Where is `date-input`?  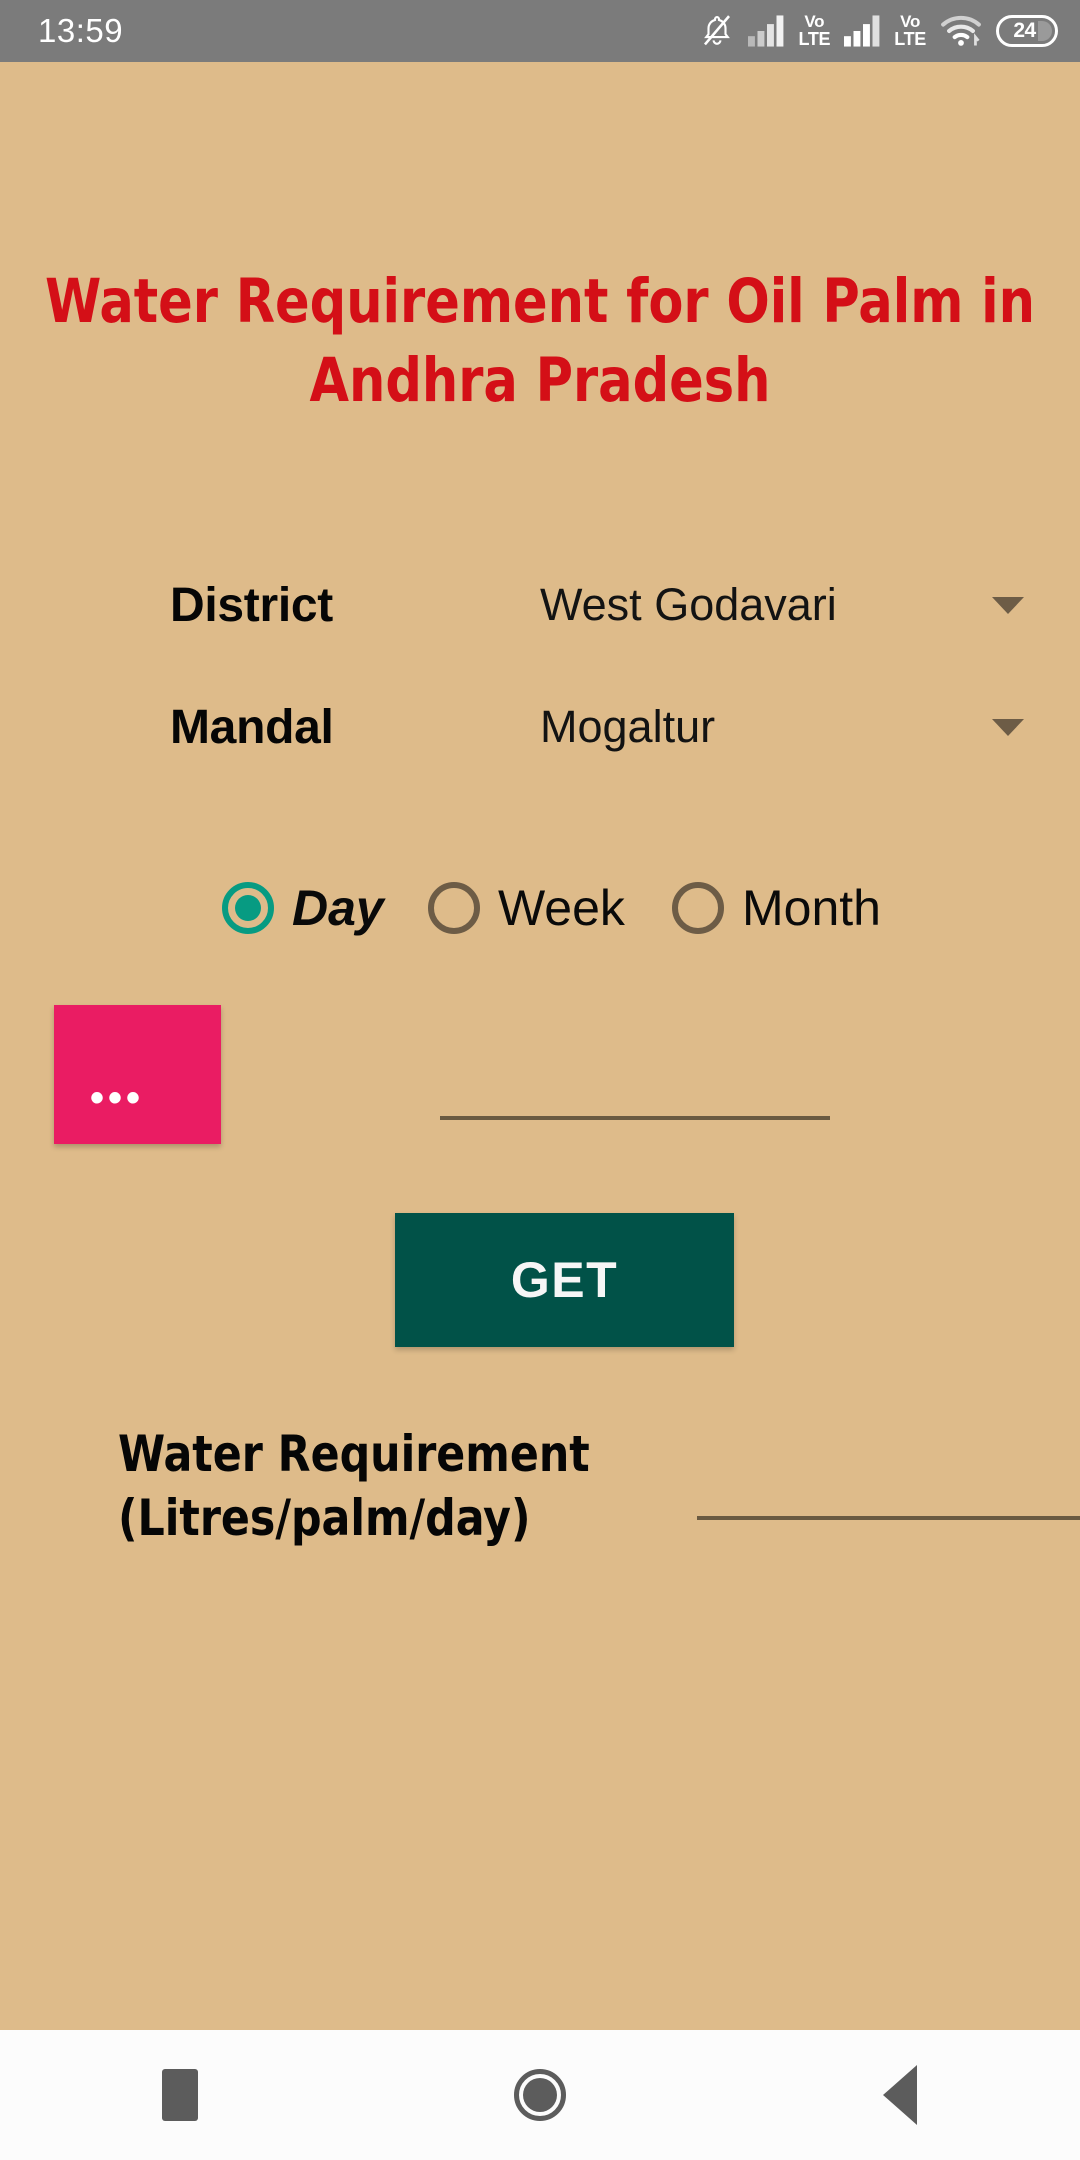 date-input is located at coordinates (635, 1096).